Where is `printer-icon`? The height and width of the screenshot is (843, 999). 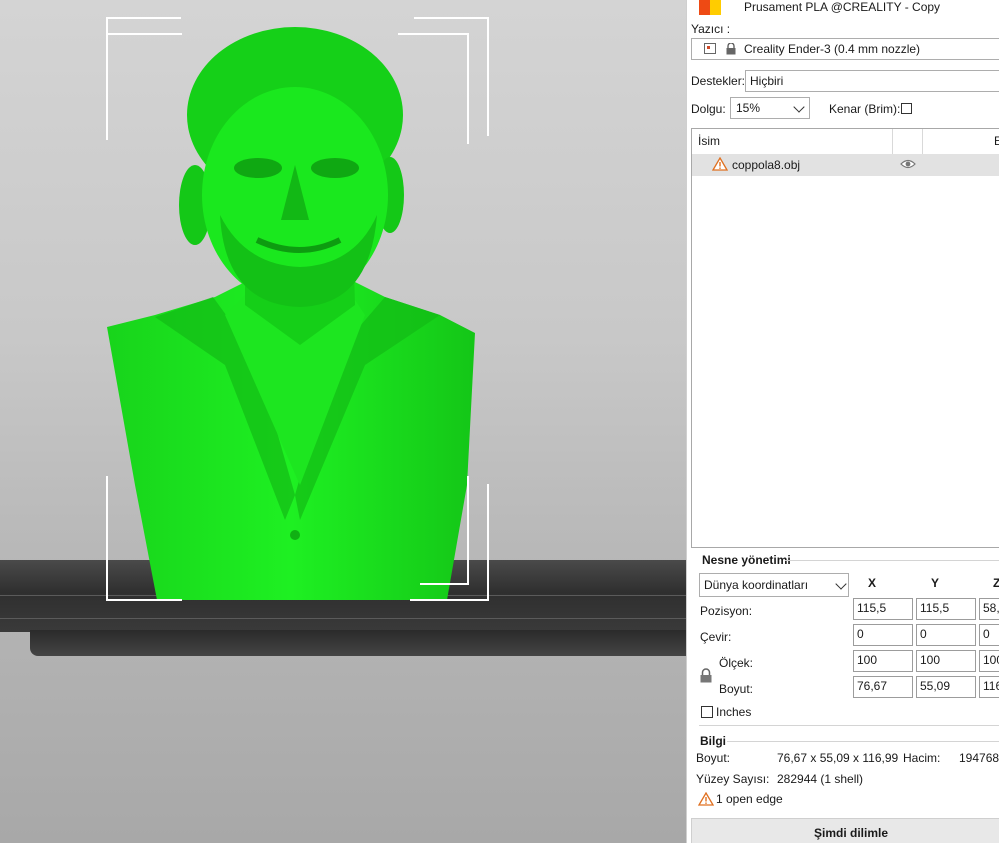 printer-icon is located at coordinates (710, 48).